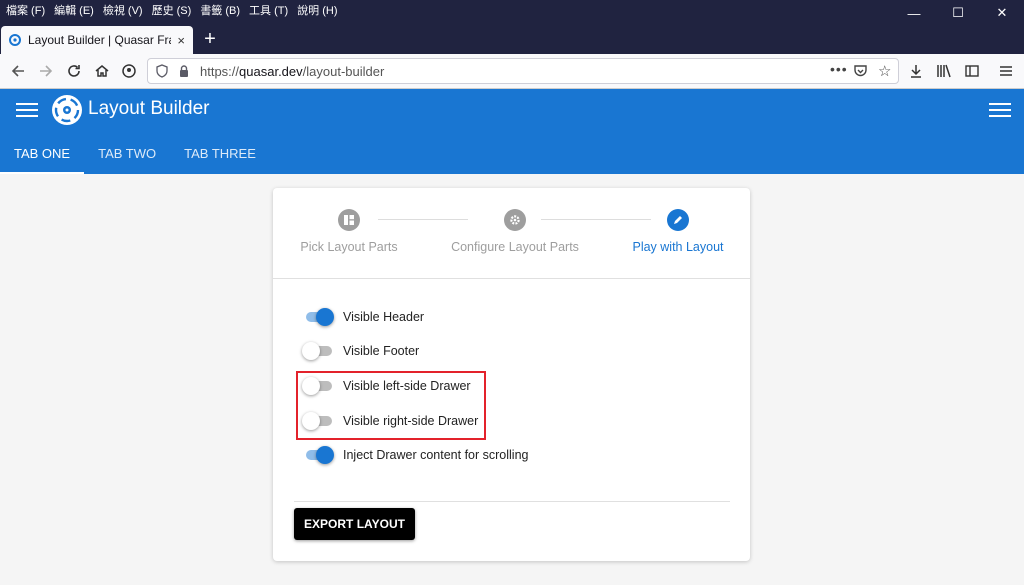 The height and width of the screenshot is (585, 1024). What do you see at coordinates (25, 10) in the screenshot?
I see `menu-file: 檔案 (F)` at bounding box center [25, 10].